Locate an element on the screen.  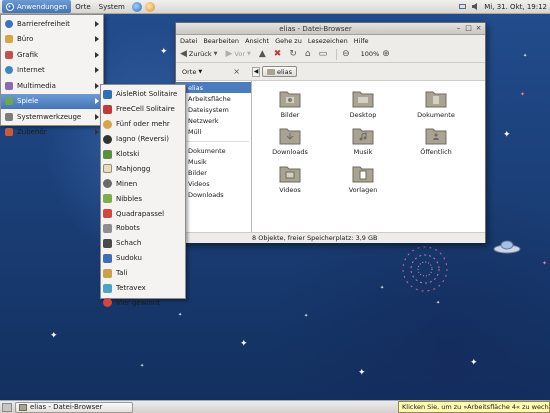
menu-item-office: Büro is located at coordinates (52, 40).